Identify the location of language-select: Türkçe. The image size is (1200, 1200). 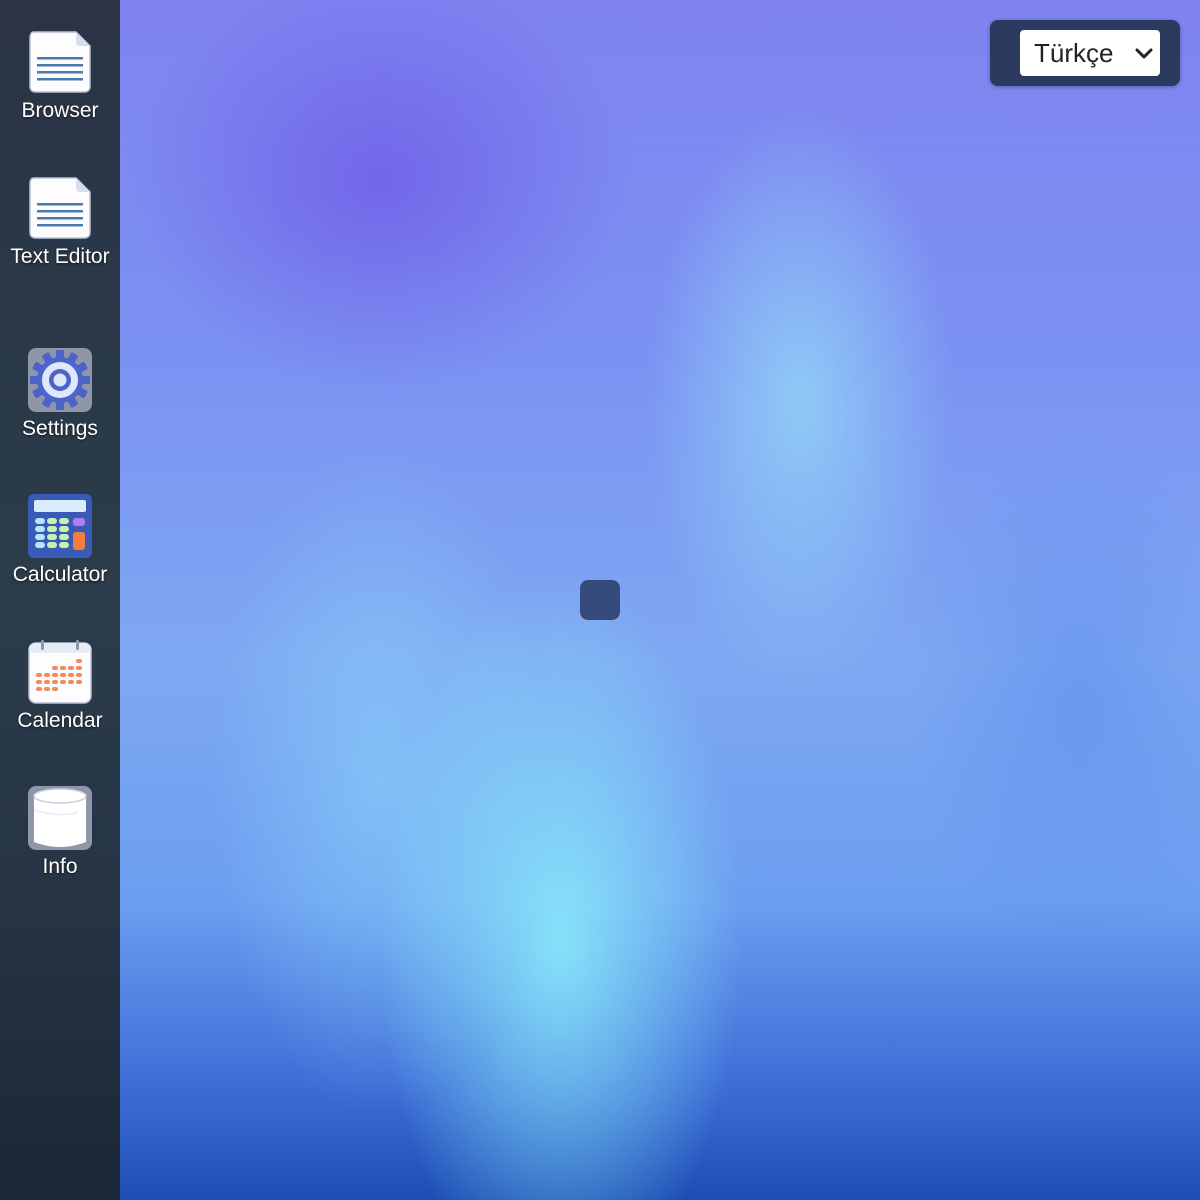
(1090, 53).